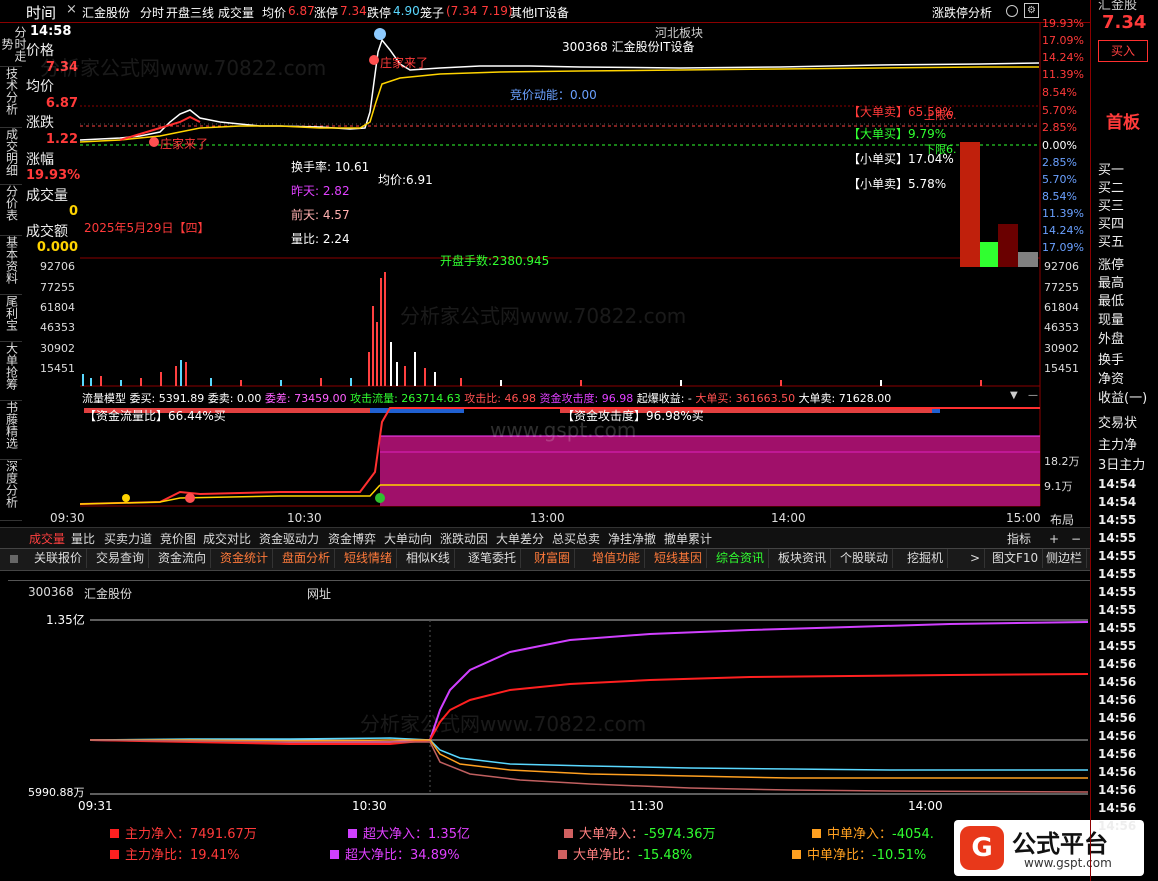  What do you see at coordinates (1123, 120) in the screenshot?
I see `first-board-button: 首板` at bounding box center [1123, 120].